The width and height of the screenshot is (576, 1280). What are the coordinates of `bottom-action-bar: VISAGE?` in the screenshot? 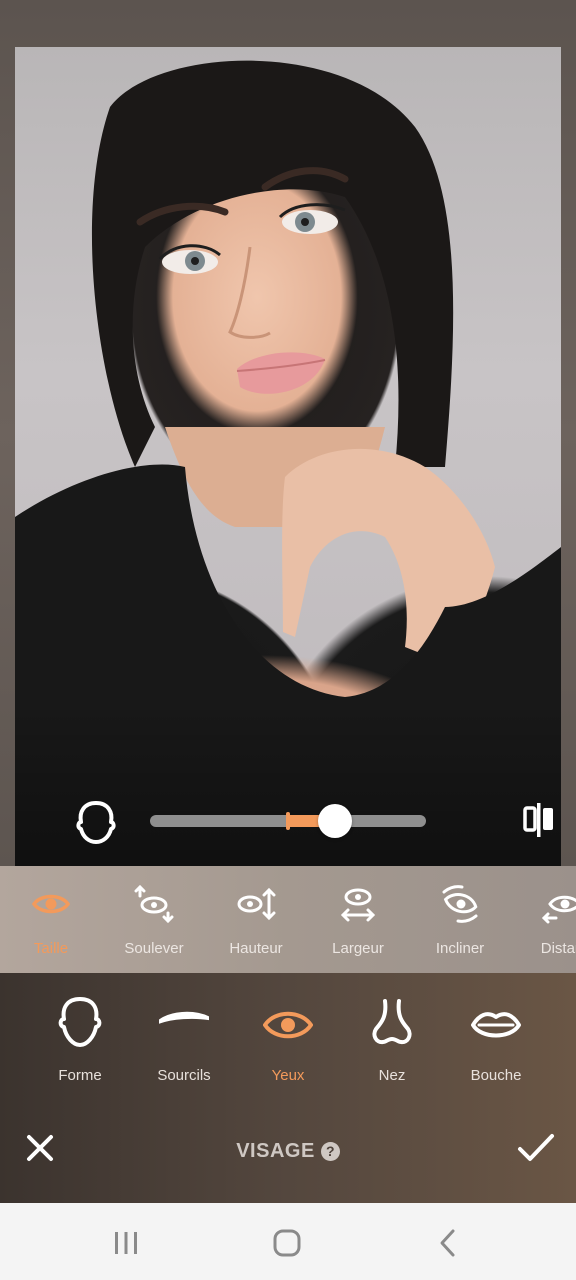 It's located at (288, 1150).